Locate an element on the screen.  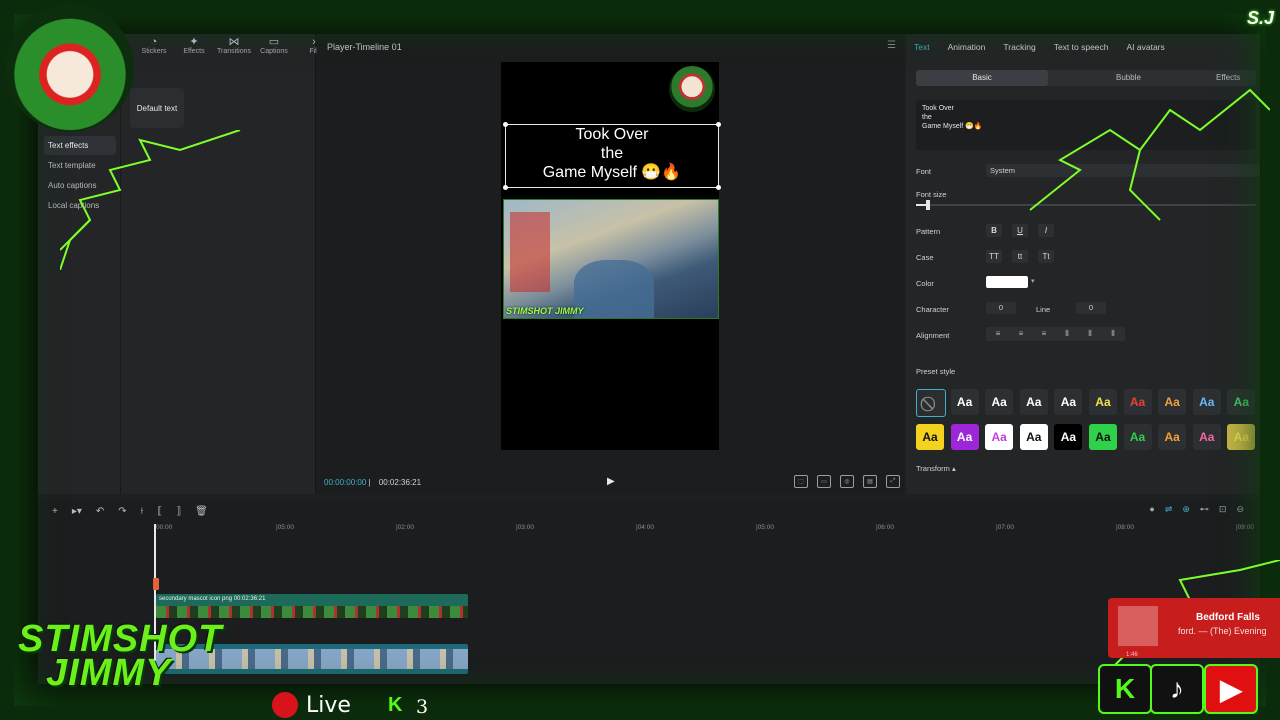
add-icon: + is located at coordinates (55, 511).